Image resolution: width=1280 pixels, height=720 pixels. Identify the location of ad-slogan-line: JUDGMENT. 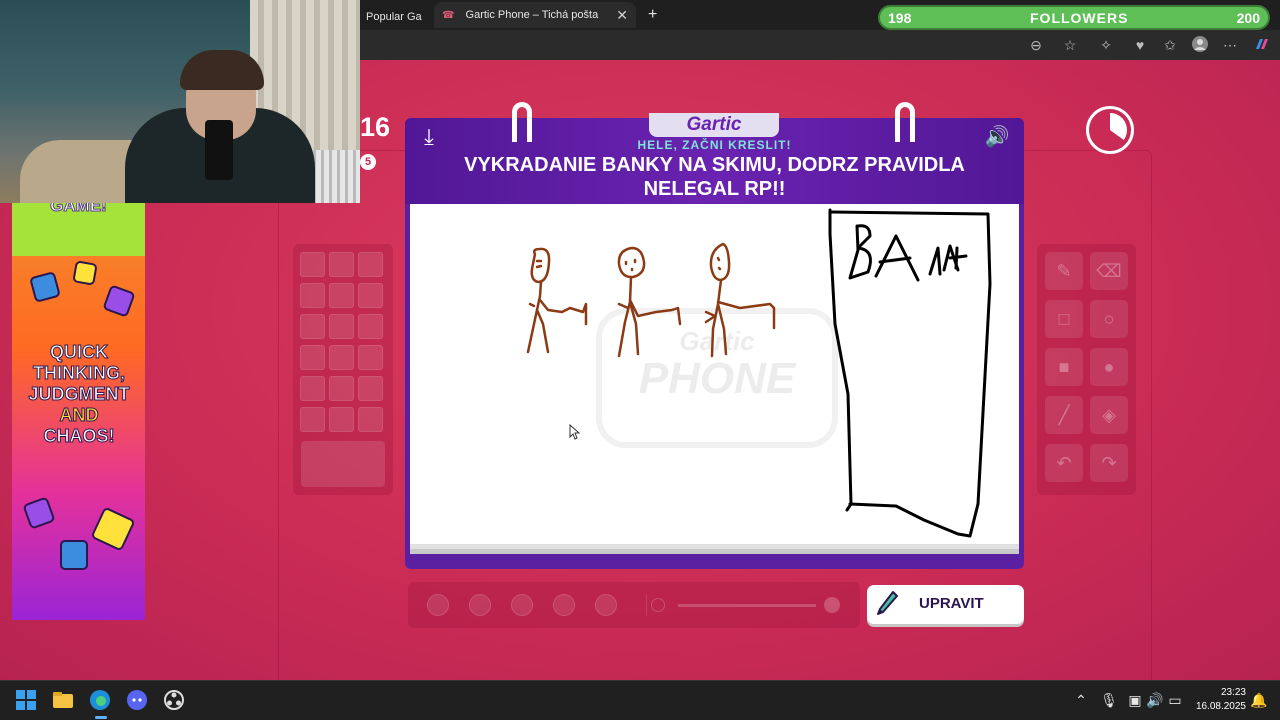
(79, 394).